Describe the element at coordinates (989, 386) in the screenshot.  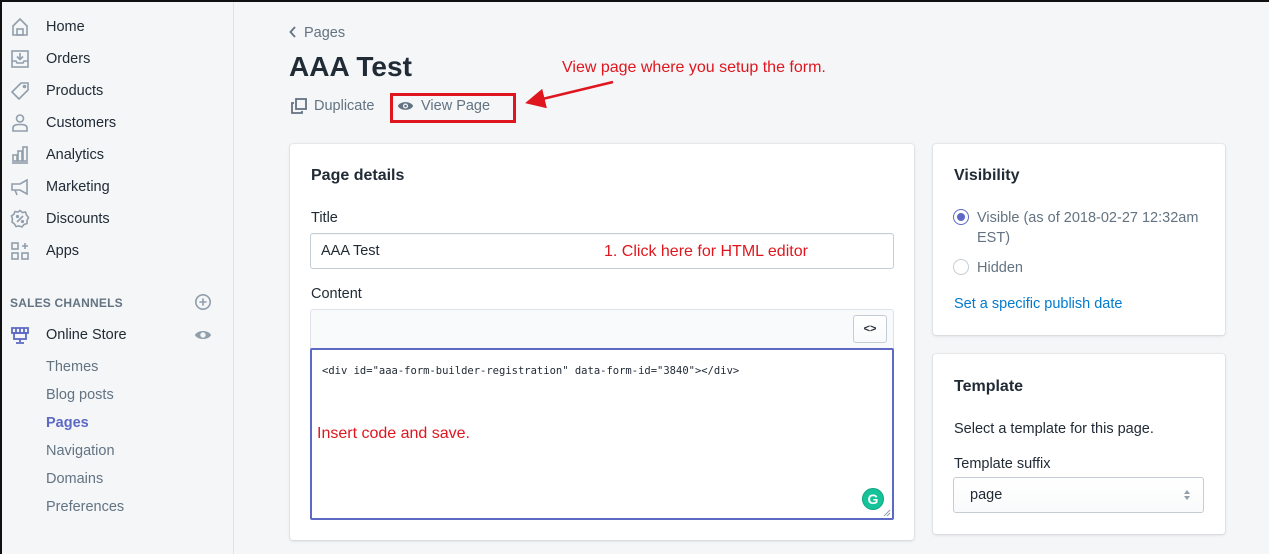
I see `template-title: Template` at that location.